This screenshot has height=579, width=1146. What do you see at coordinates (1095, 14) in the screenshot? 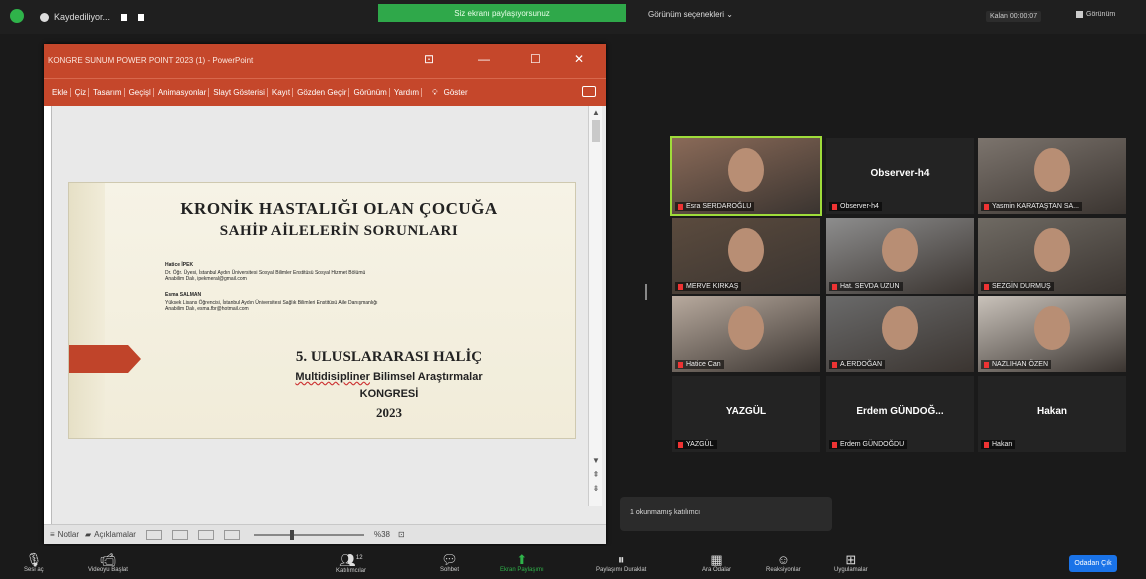
I see `view-button: Görünüm` at bounding box center [1095, 14].